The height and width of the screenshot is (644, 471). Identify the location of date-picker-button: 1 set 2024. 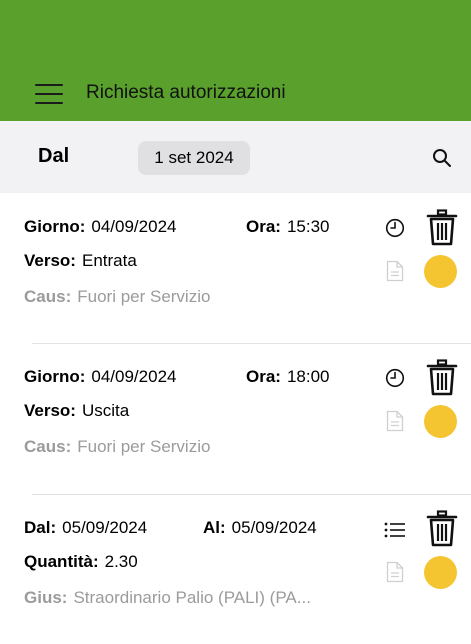
(194, 158).